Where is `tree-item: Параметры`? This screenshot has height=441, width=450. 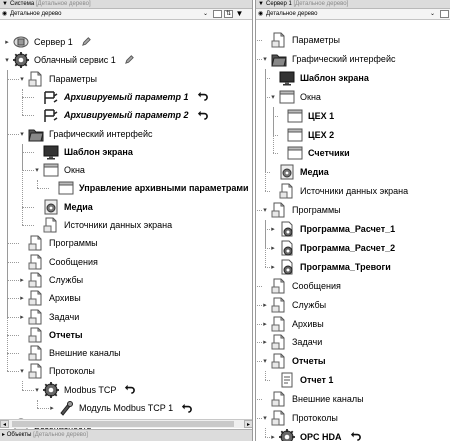
tree-item: Параметры is located at coordinates (300, 40).